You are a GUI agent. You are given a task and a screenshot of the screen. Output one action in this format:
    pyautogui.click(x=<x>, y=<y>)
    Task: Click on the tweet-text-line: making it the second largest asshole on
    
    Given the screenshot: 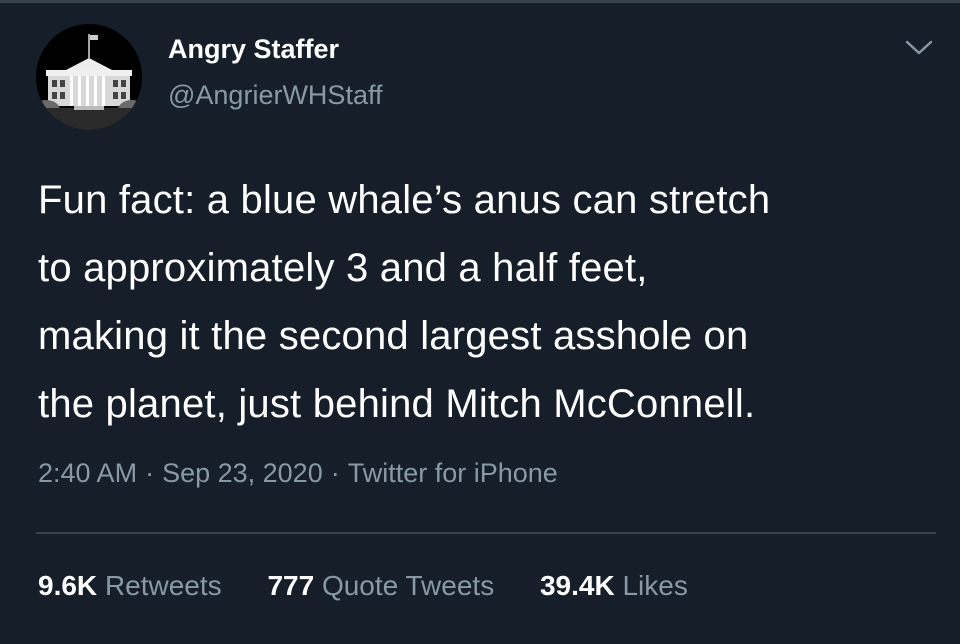 What is the action you would take?
    pyautogui.click(x=393, y=336)
    